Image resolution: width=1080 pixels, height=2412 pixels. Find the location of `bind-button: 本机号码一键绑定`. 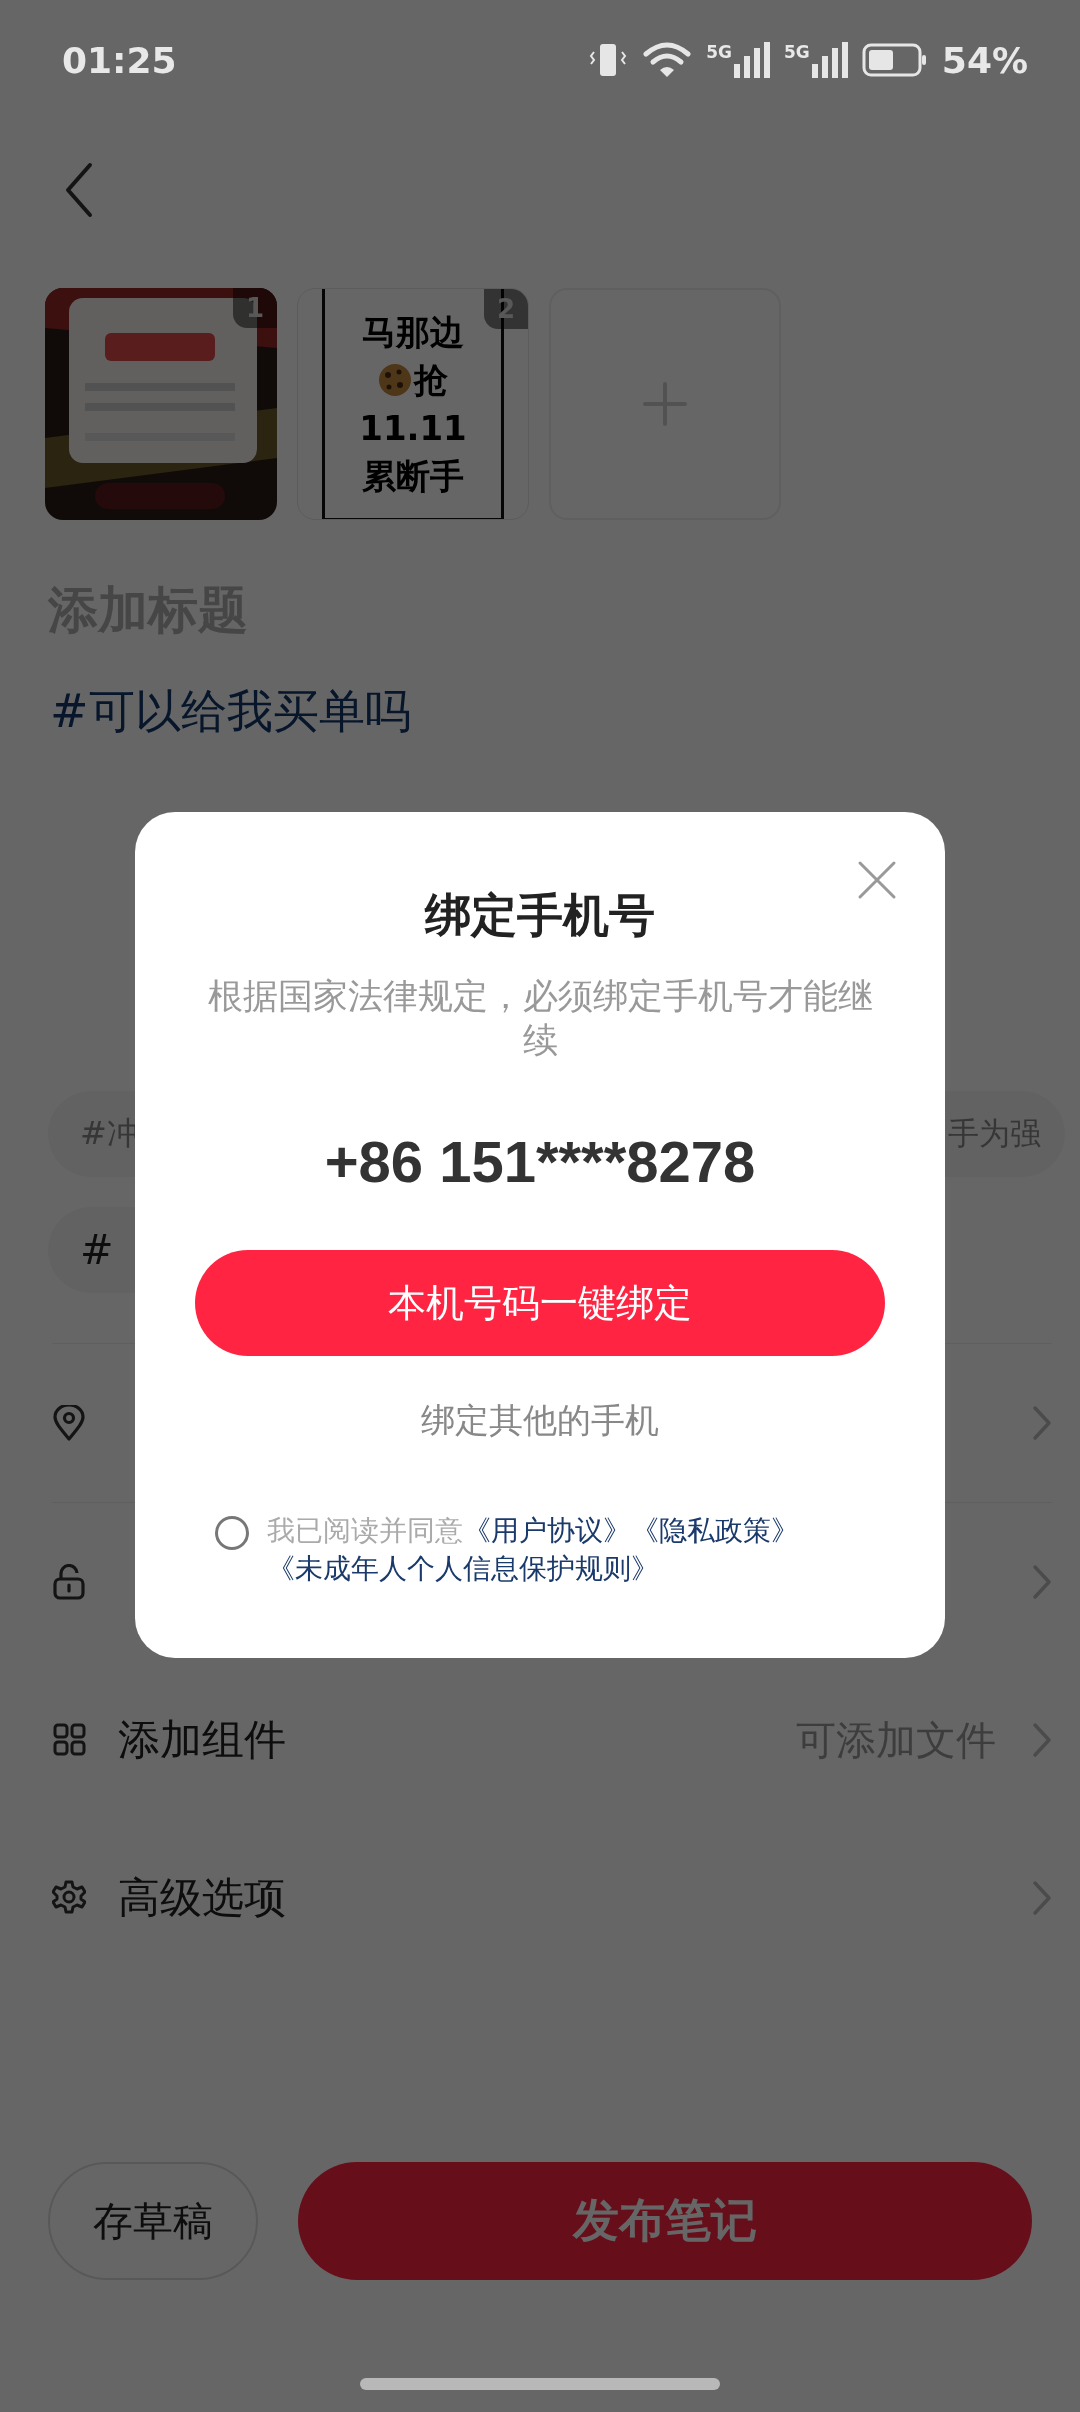

bind-button: 本机号码一键绑定 is located at coordinates (540, 1303).